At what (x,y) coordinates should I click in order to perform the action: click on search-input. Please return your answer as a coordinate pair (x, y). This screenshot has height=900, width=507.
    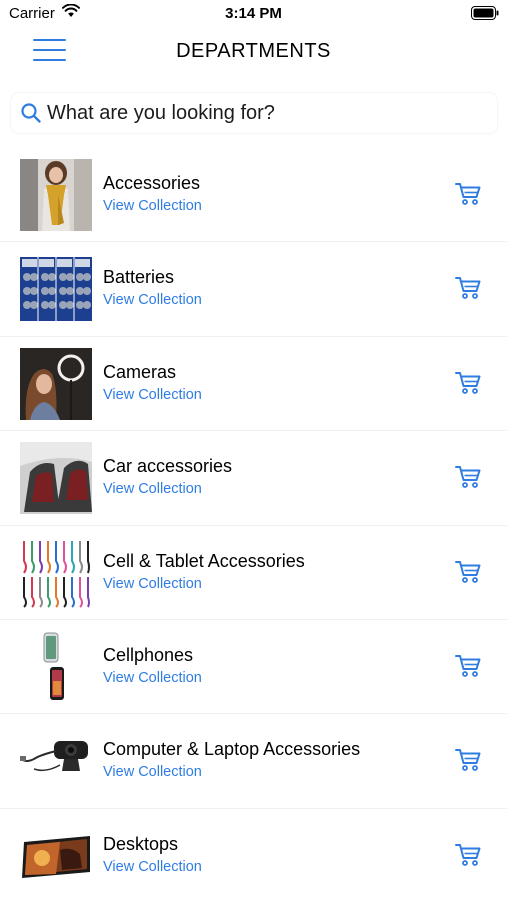
    Looking at the image, I should click on (267, 113).